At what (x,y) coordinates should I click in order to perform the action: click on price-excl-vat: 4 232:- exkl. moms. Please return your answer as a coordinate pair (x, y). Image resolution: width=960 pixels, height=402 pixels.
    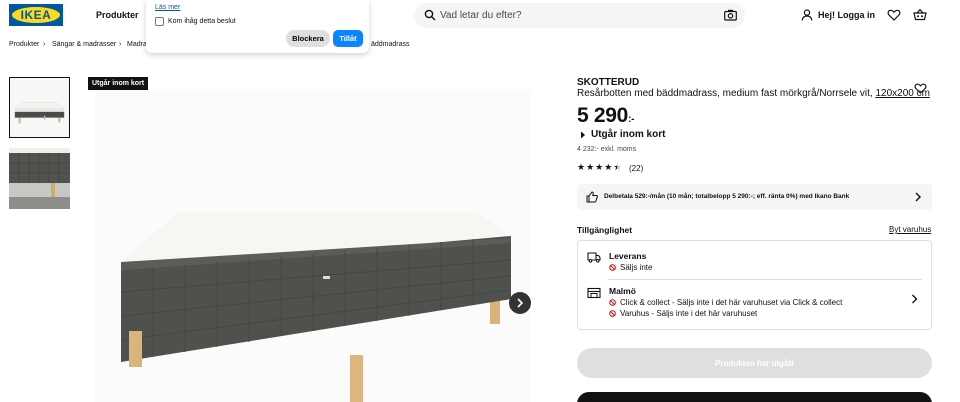
    Looking at the image, I should click on (607, 149).